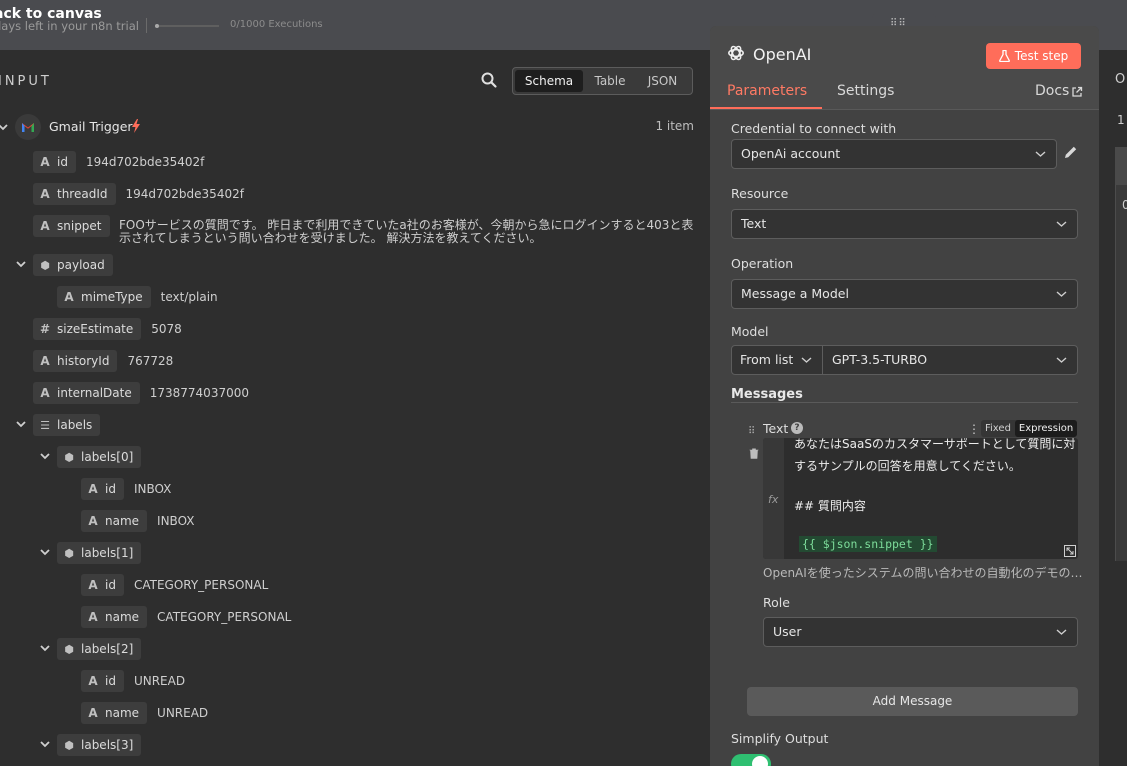 This screenshot has height=766, width=1127. Describe the element at coordinates (767, 359) in the screenshot. I see `model-mode-value: From list` at that location.